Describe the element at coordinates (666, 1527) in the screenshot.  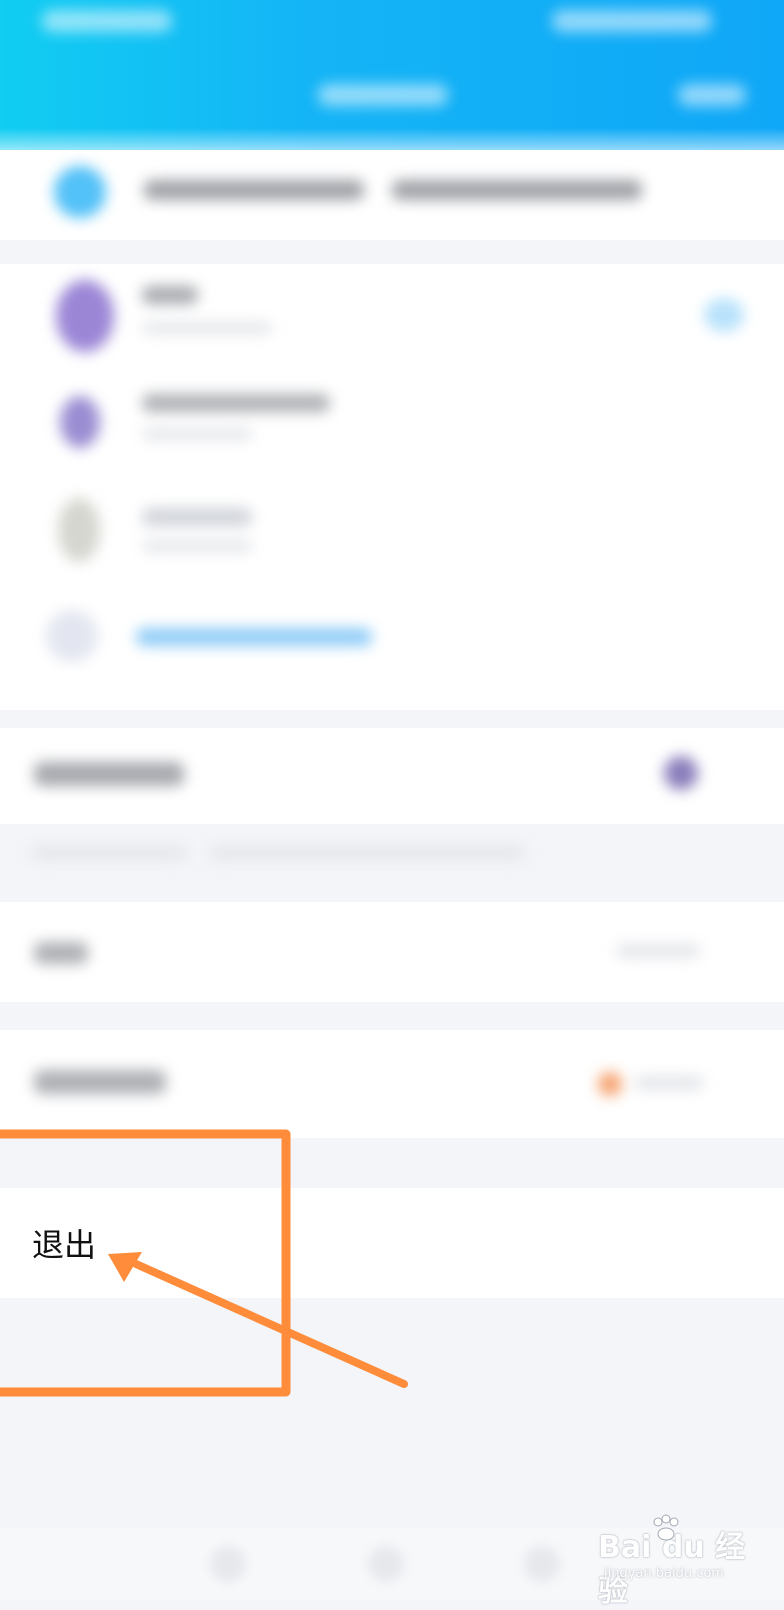
I see `paw-icon` at that location.